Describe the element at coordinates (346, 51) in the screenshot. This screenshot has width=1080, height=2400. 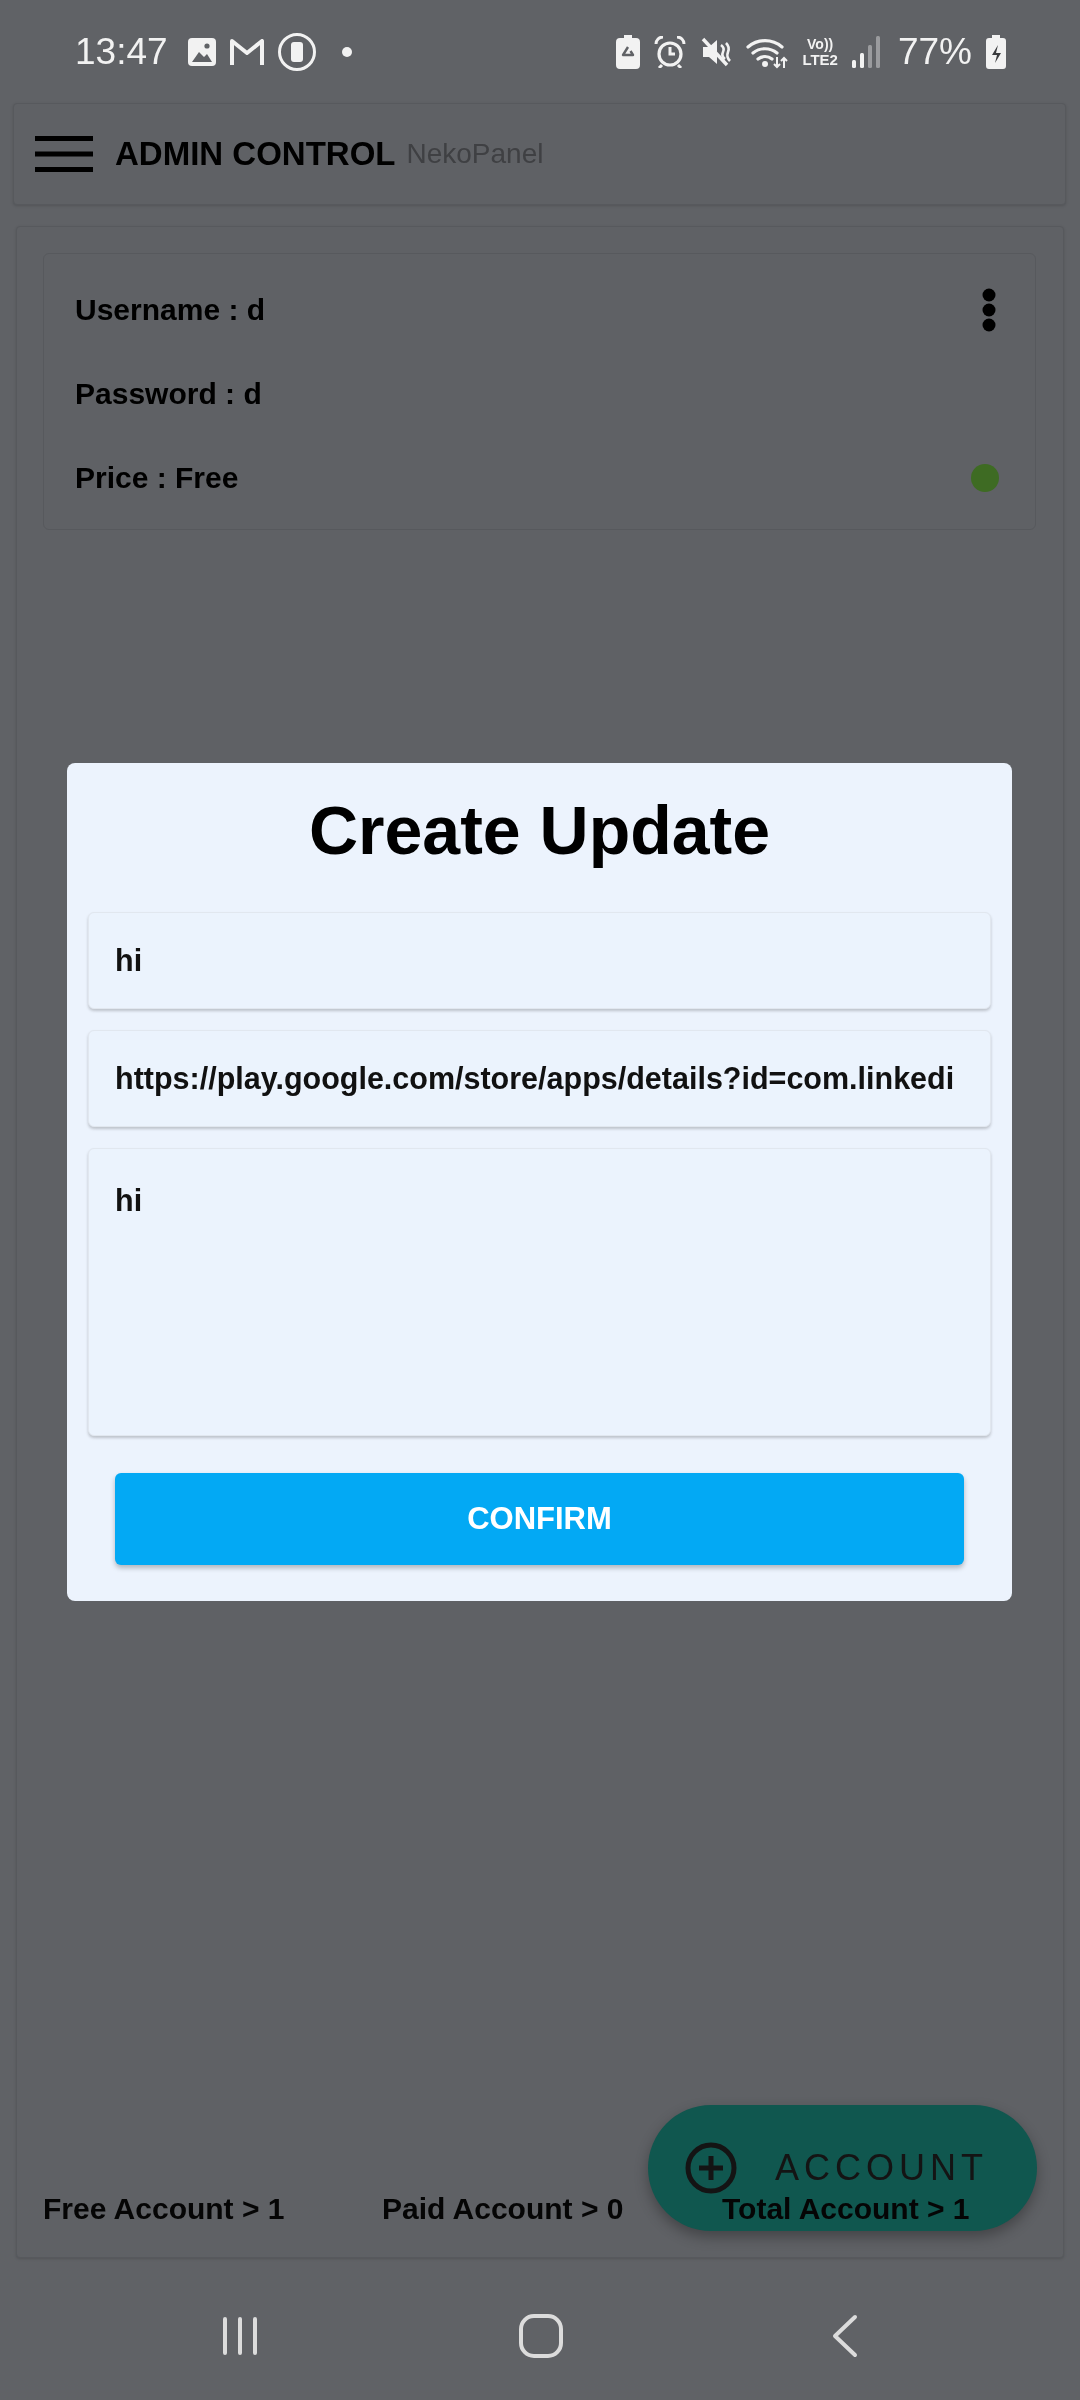
I see `notification-dot-icon` at that location.